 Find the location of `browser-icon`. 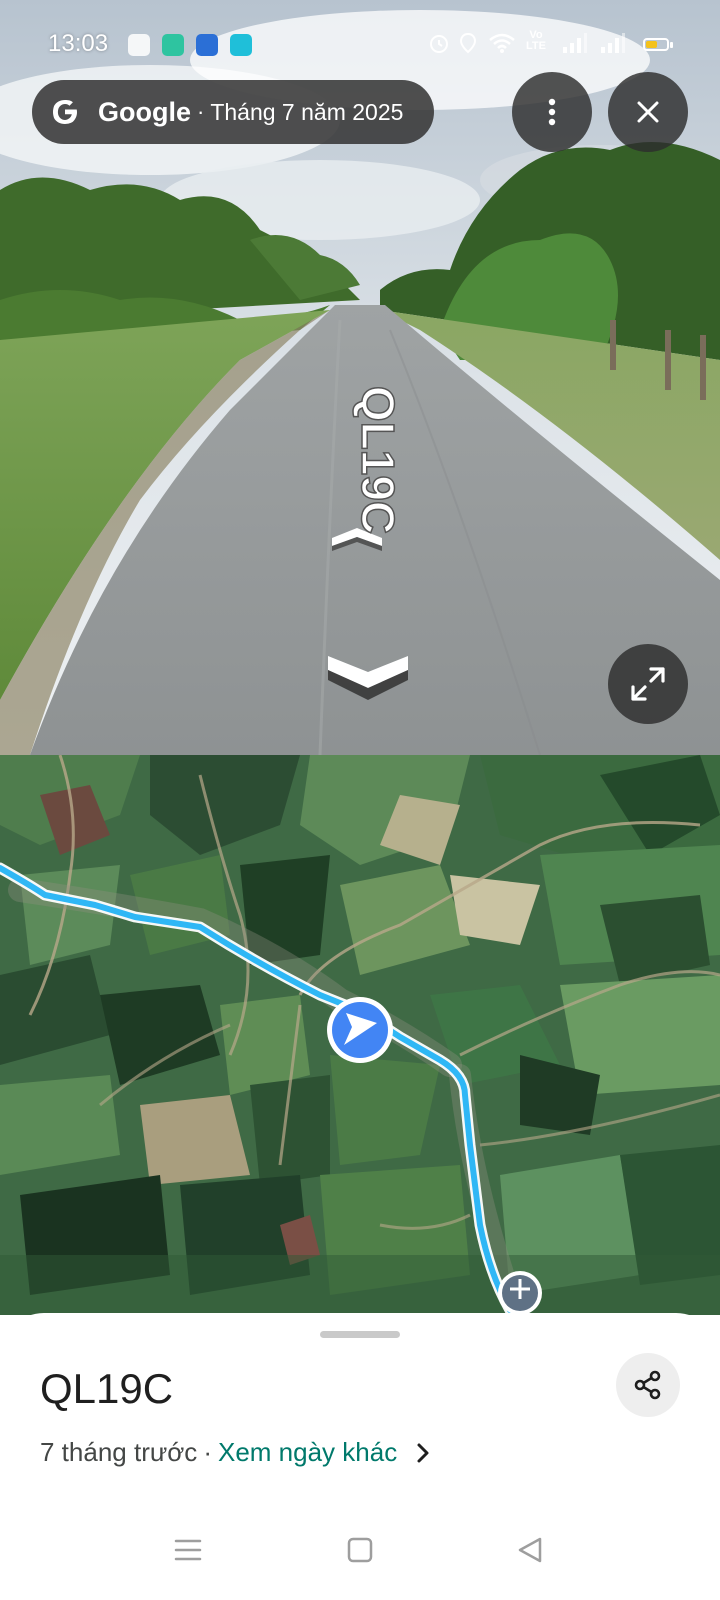

browser-icon is located at coordinates (207, 45).